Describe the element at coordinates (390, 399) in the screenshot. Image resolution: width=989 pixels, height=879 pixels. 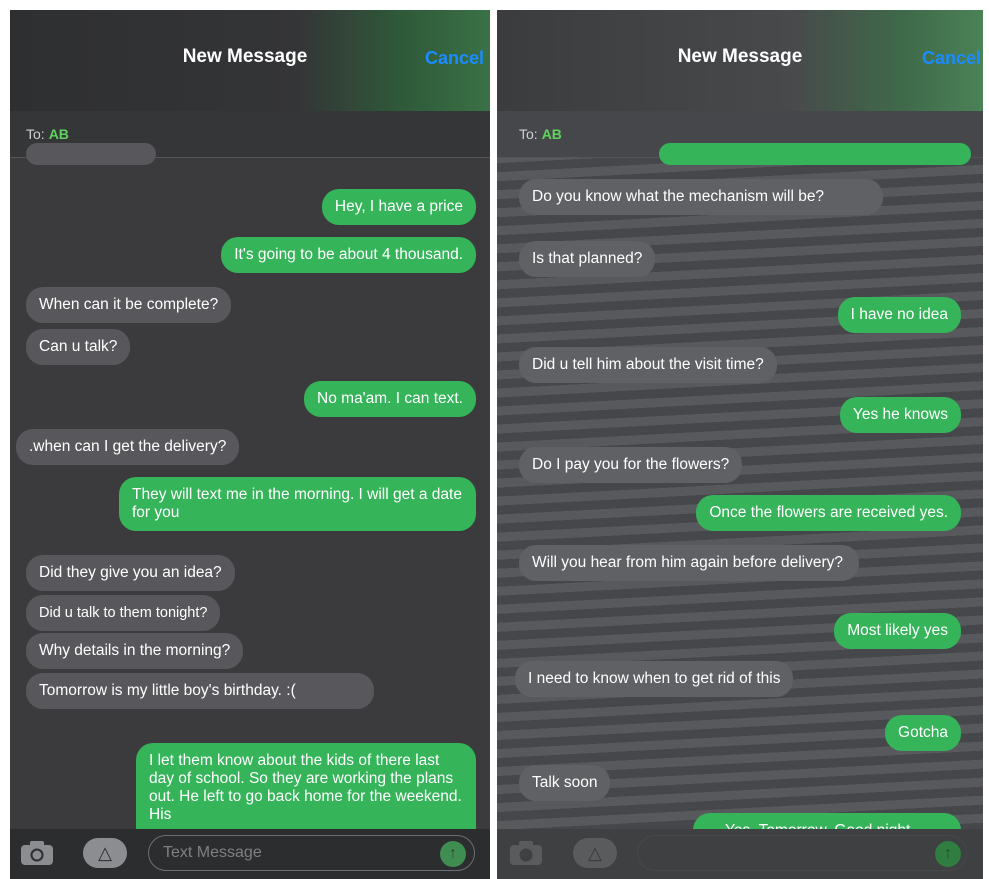
I see `outgoing-bubble: No ma'am. I can text.` at that location.